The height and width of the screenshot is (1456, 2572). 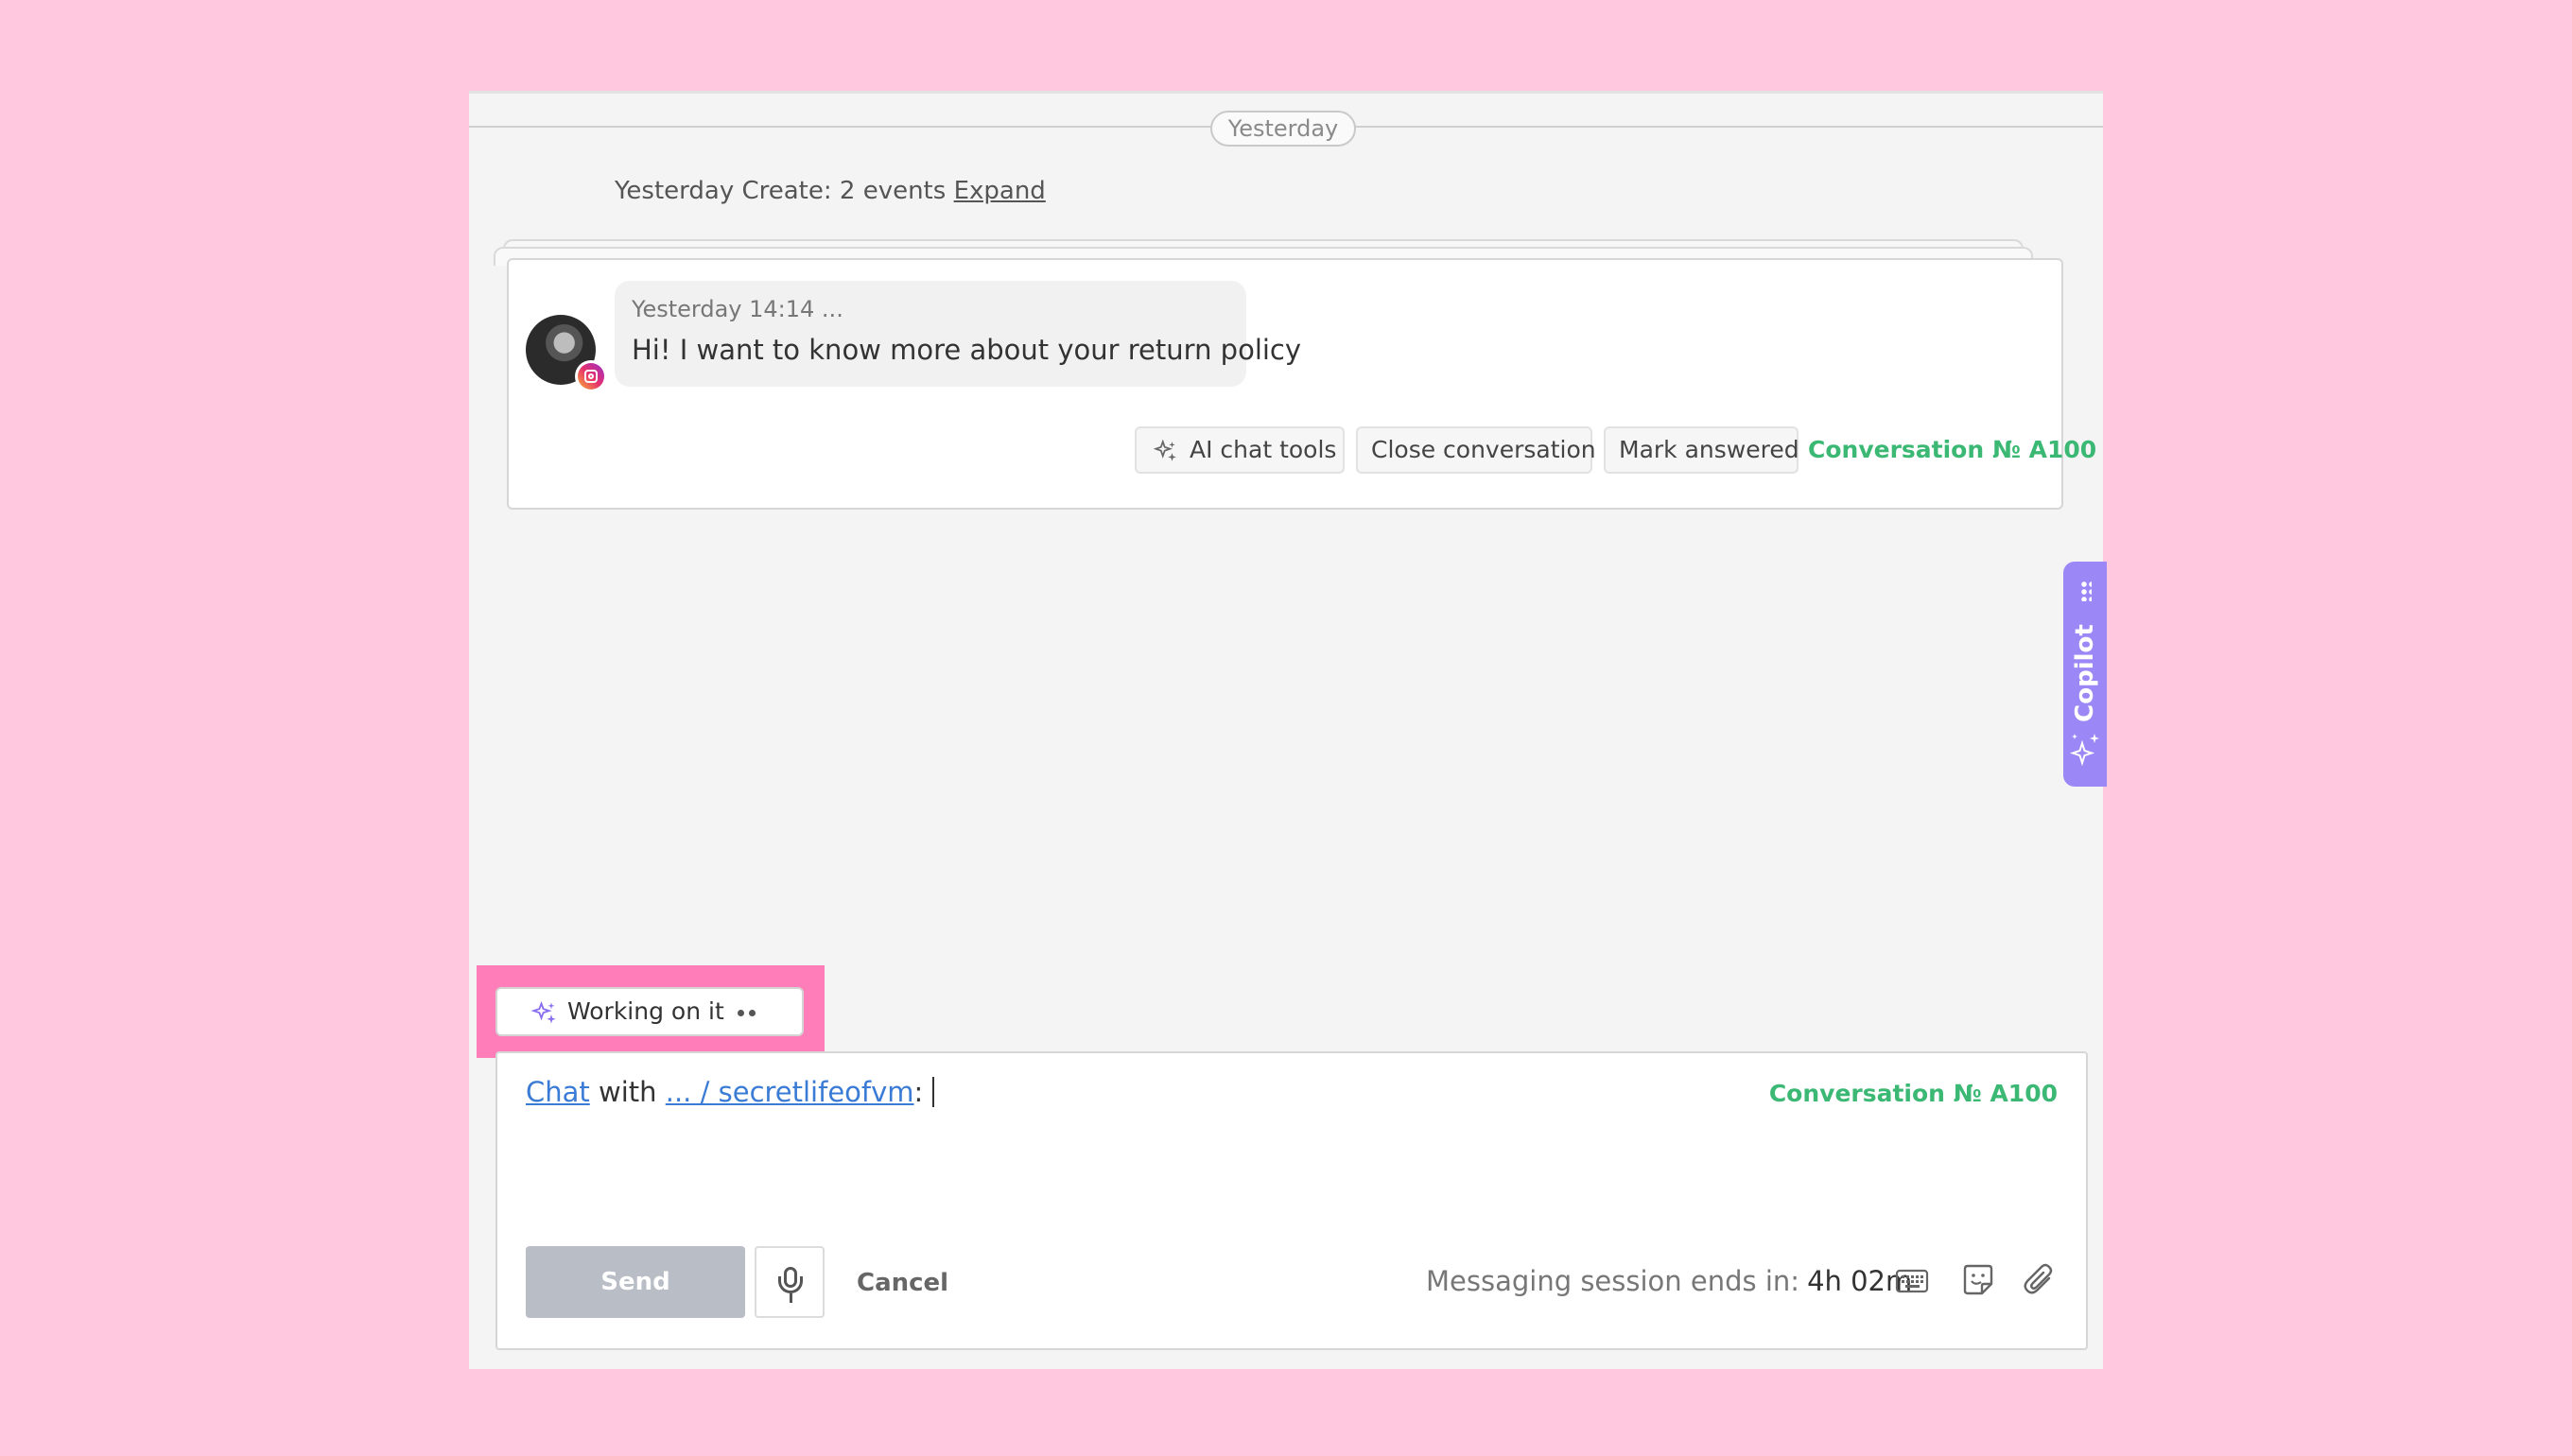 I want to click on date-divider-pill: Yesterday, so click(x=1283, y=129).